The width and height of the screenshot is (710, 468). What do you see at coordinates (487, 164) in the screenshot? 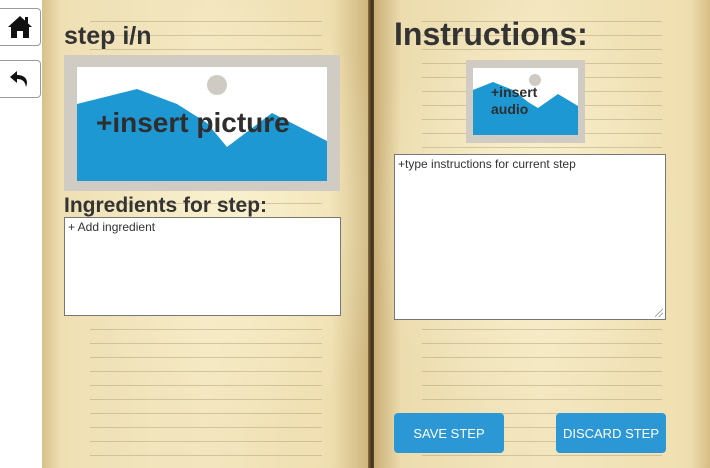
I see `instructions-placeholder: +type instructions for current step` at bounding box center [487, 164].